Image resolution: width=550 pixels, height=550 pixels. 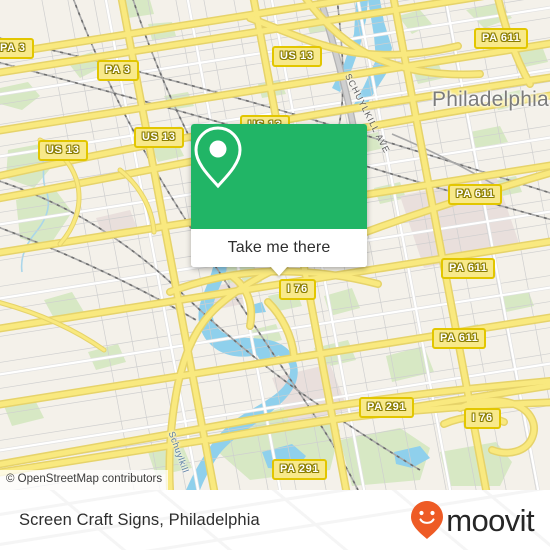 I want to click on moovit-pin-smiley-icon, so click(x=427, y=520).